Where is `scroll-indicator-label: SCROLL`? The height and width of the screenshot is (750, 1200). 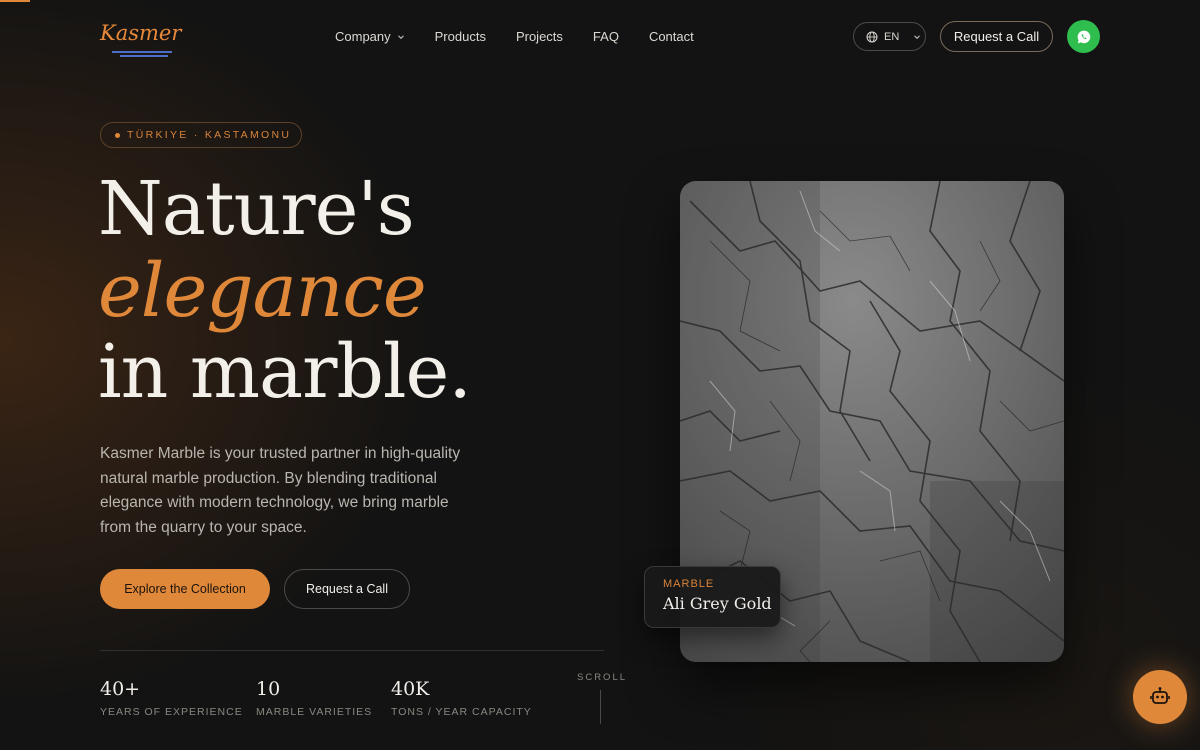 scroll-indicator-label: SCROLL is located at coordinates (602, 677).